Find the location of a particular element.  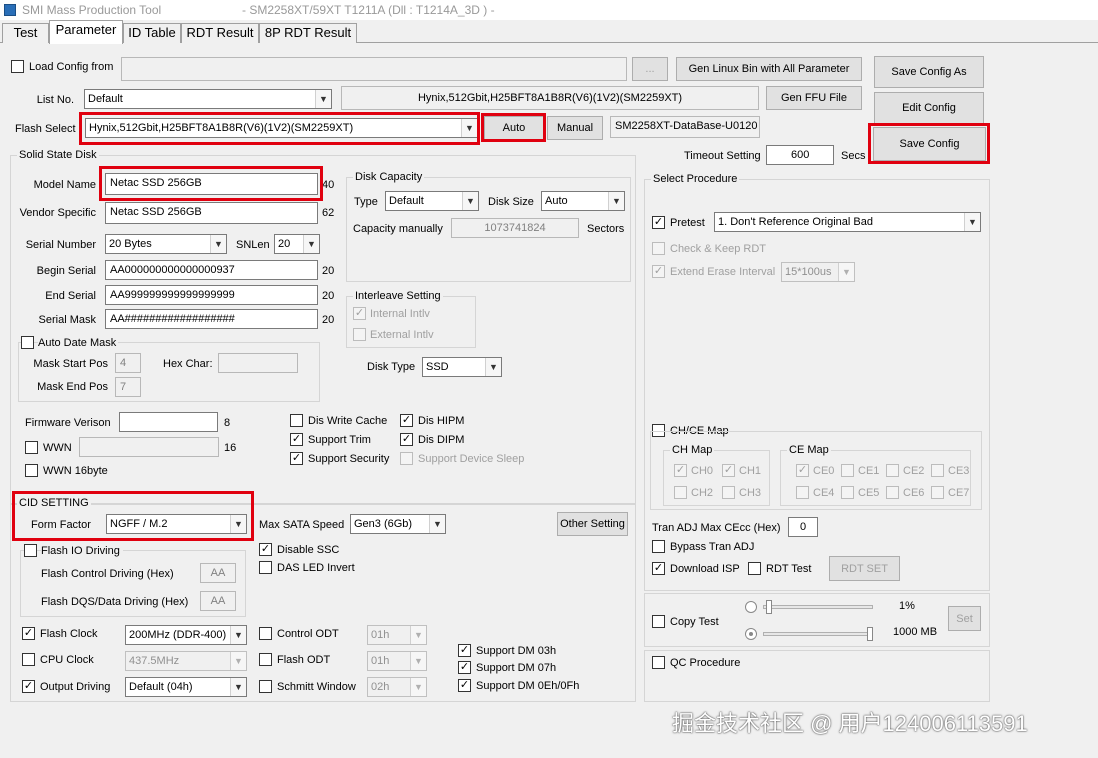

extend-erase-select: 15*100us ▼ is located at coordinates (818, 272).